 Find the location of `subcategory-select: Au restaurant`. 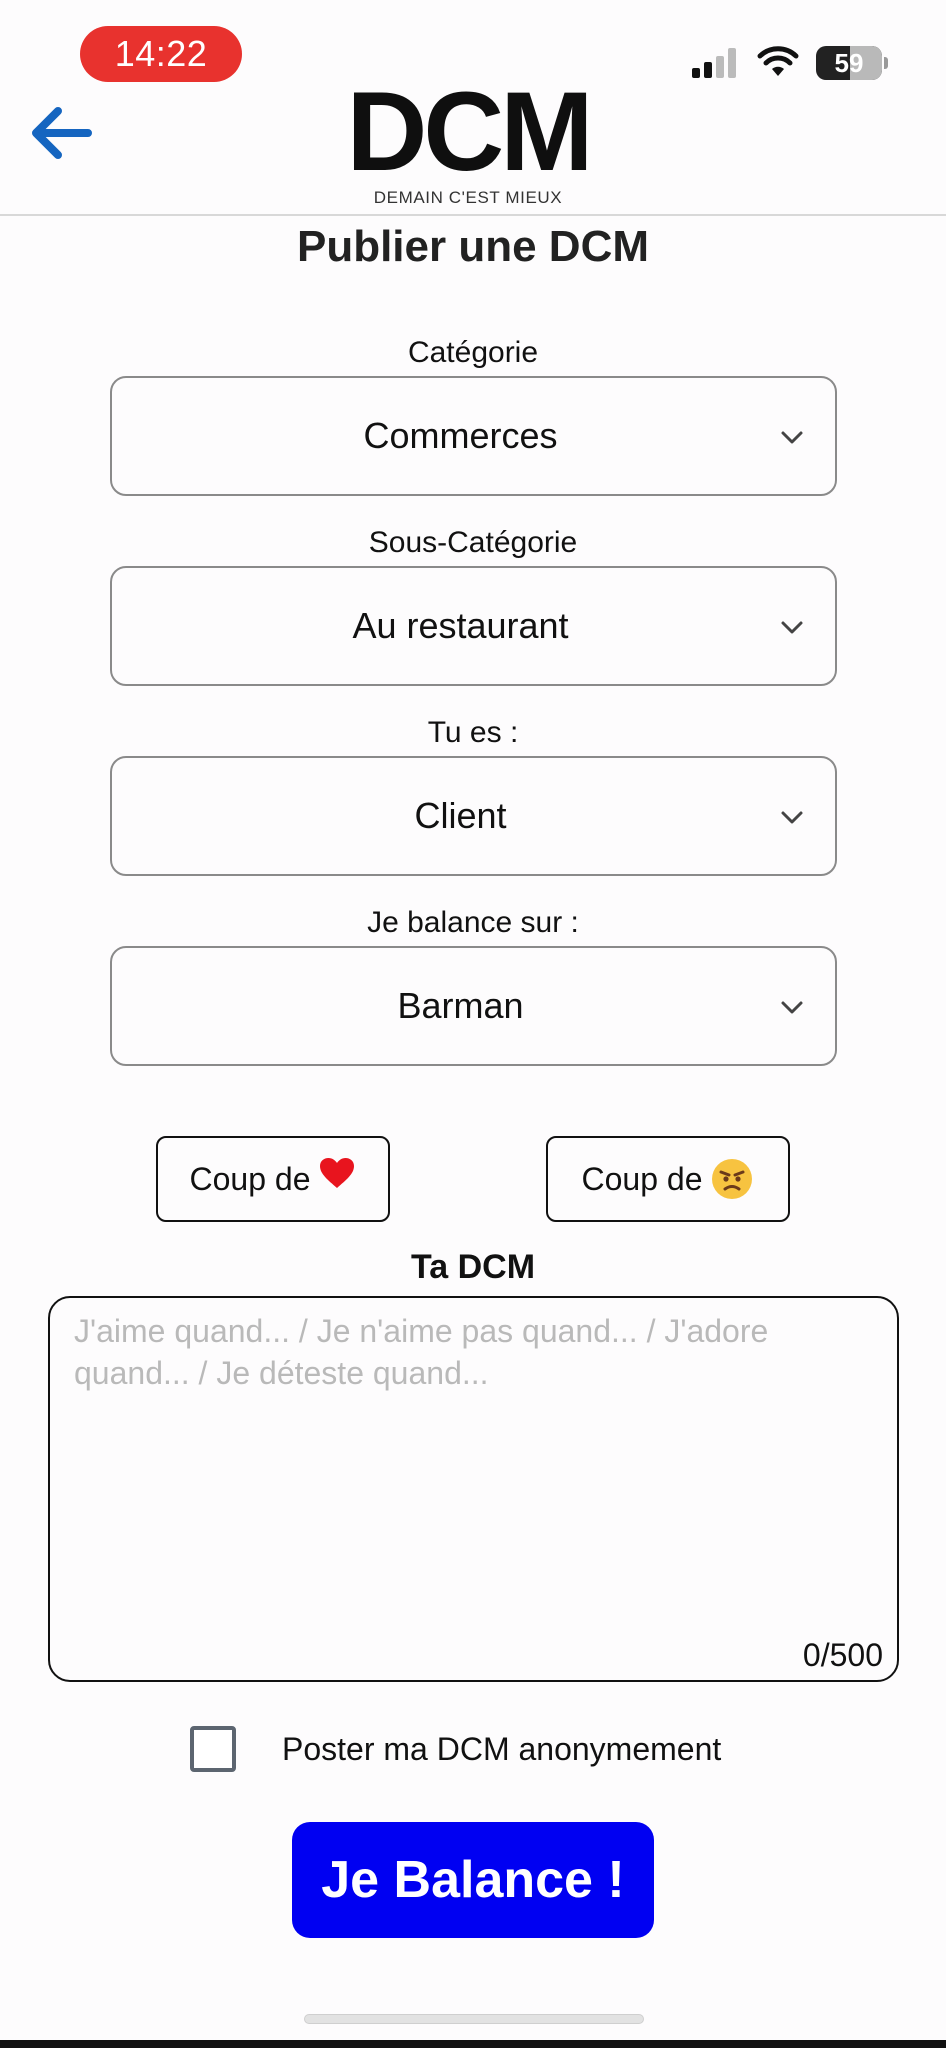

subcategory-select: Au restaurant is located at coordinates (473, 626).